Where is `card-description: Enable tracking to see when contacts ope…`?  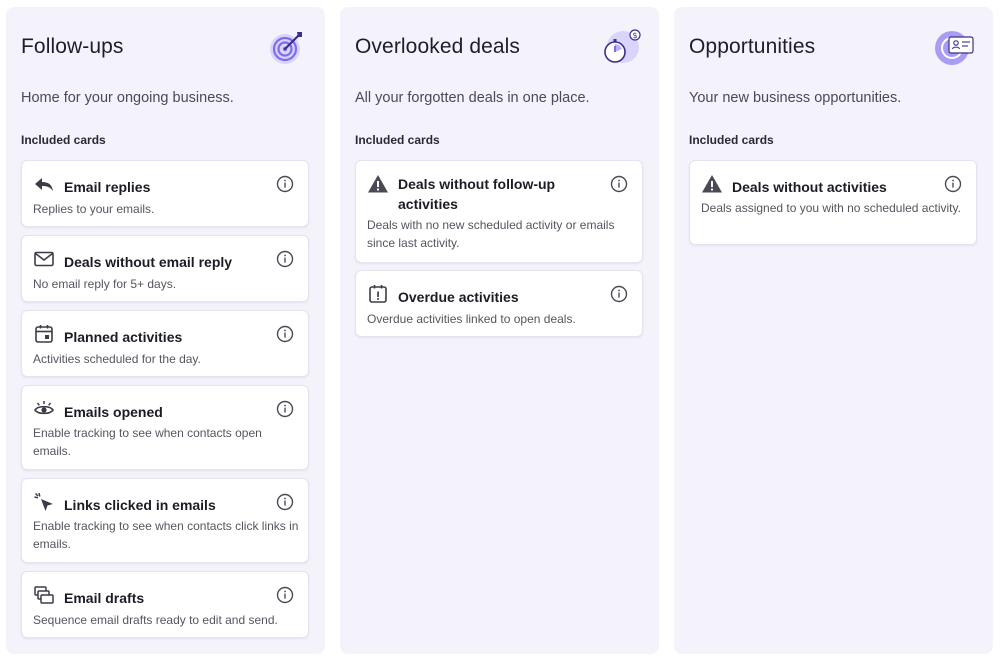
card-description: Enable tracking to see when contacts ope… is located at coordinates (147, 442).